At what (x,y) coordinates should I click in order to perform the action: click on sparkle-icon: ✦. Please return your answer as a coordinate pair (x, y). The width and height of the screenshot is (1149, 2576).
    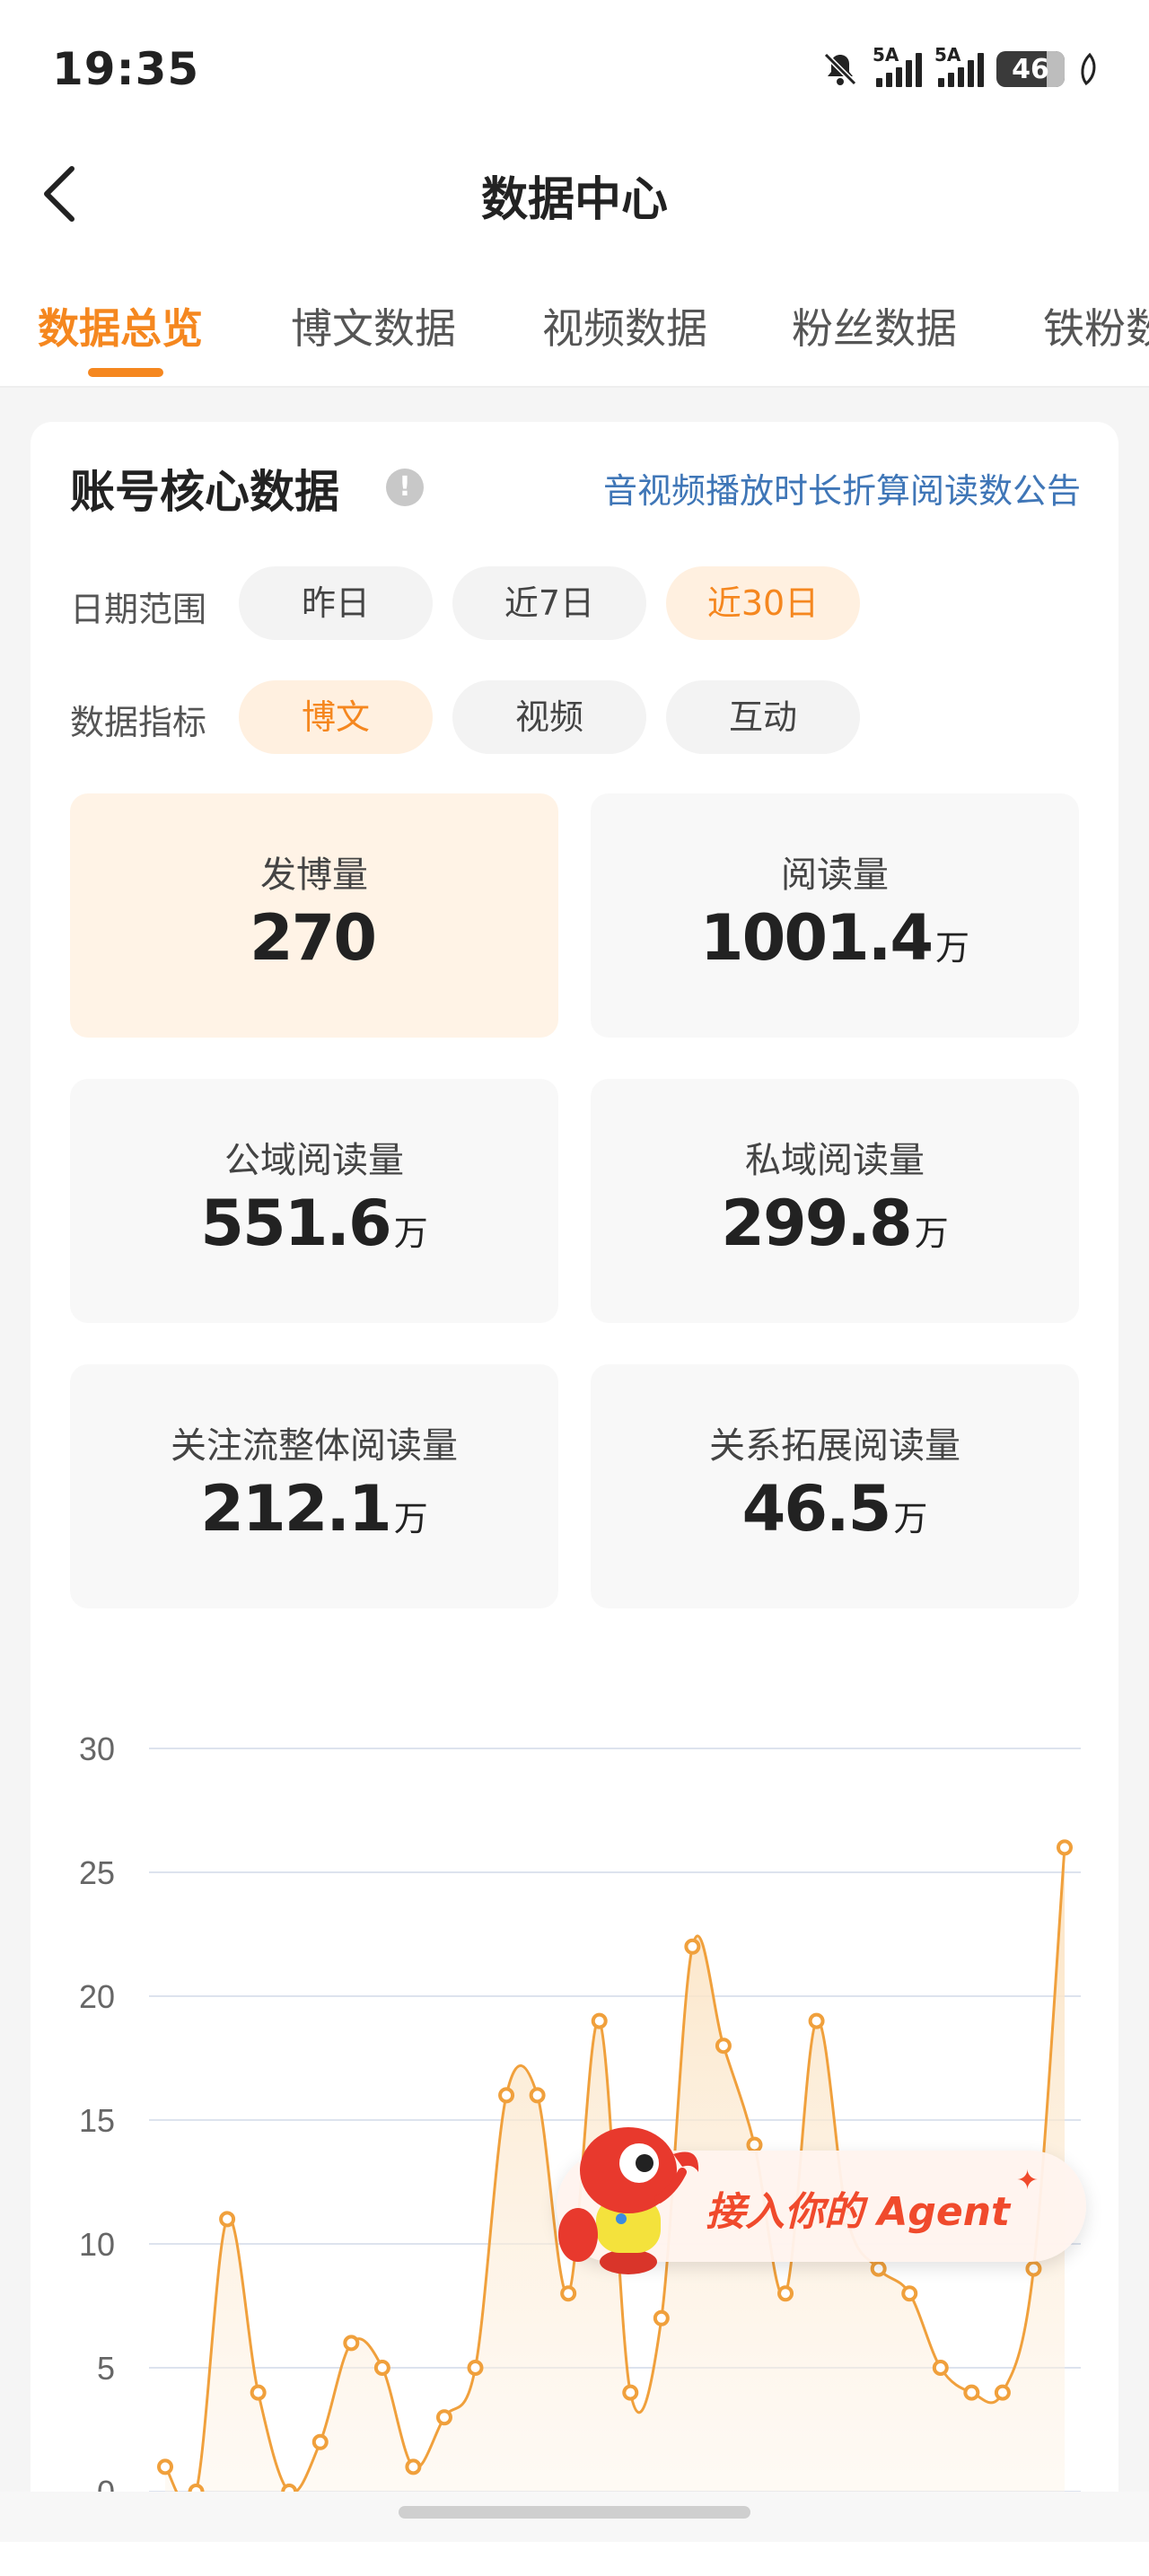
    Looking at the image, I should click on (1027, 2180).